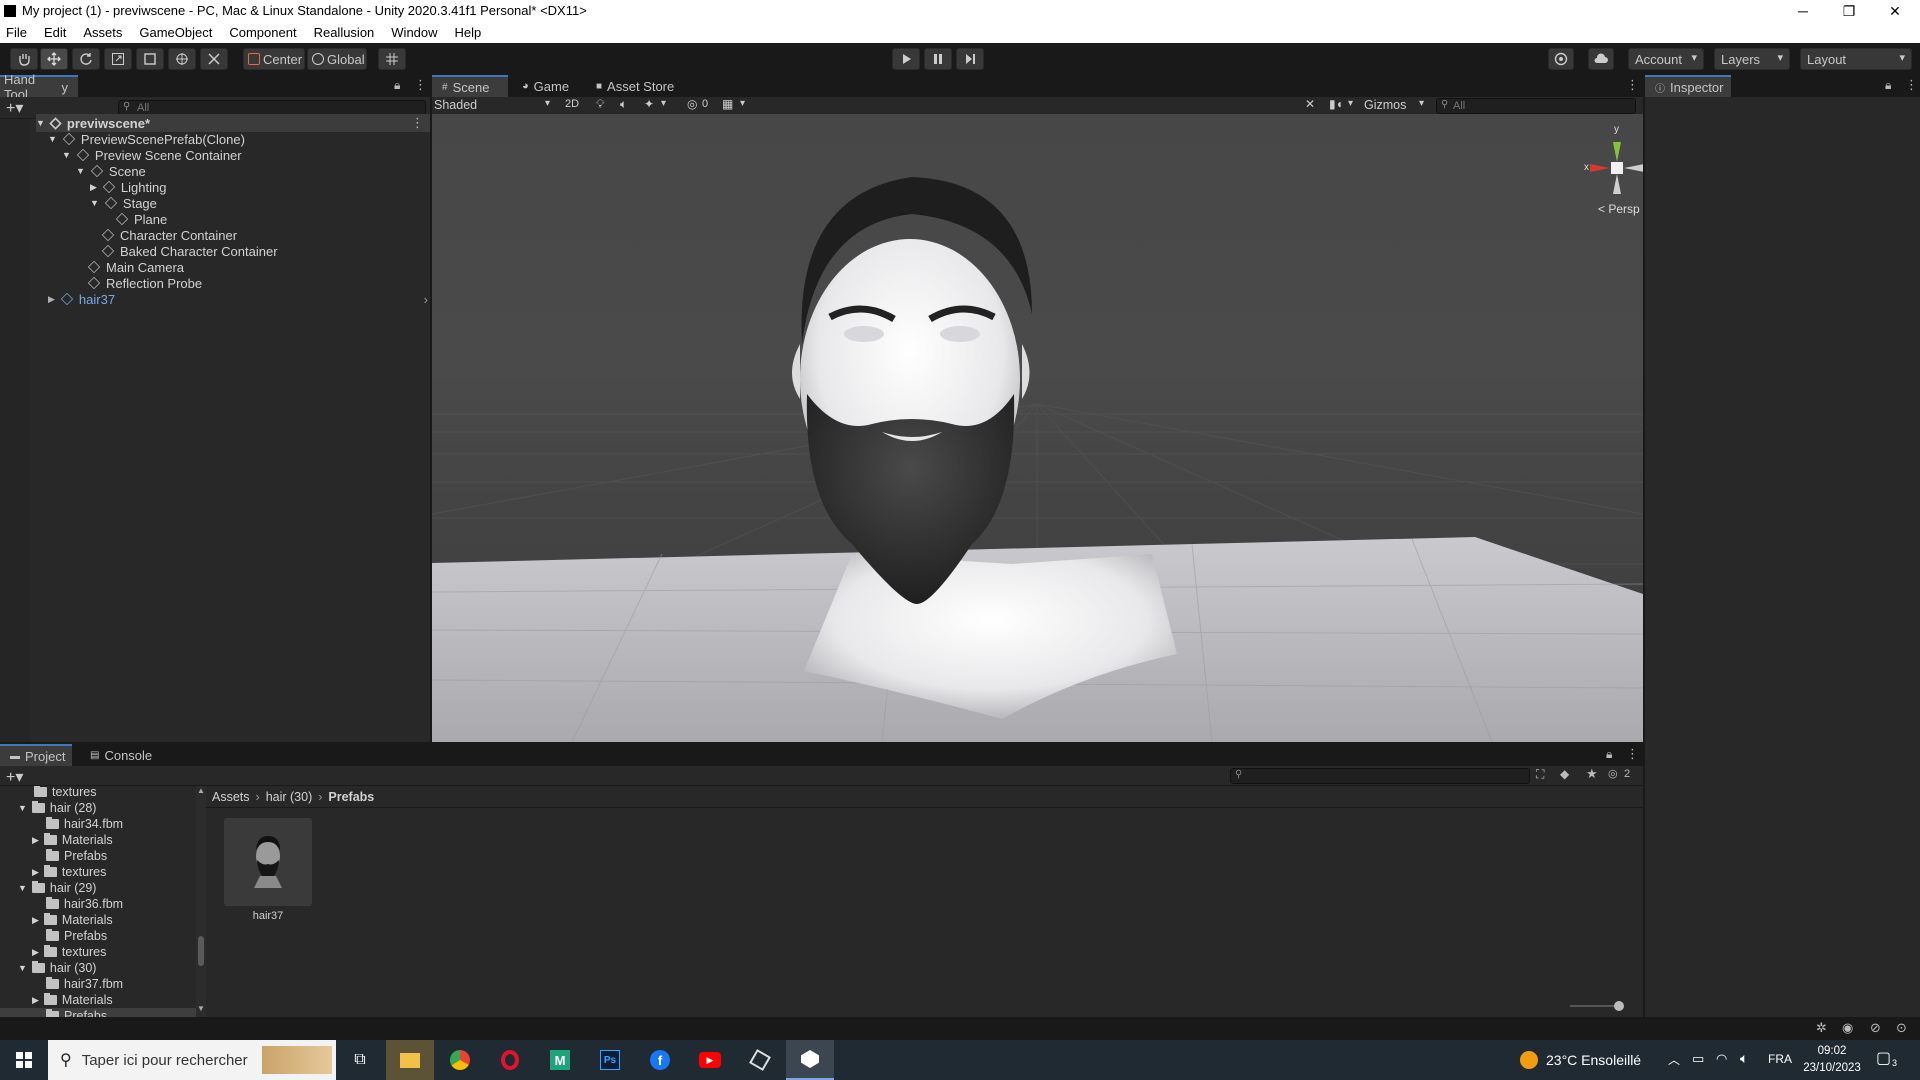 The height and width of the screenshot is (1080, 1920). I want to click on start-button, so click(24, 1060).